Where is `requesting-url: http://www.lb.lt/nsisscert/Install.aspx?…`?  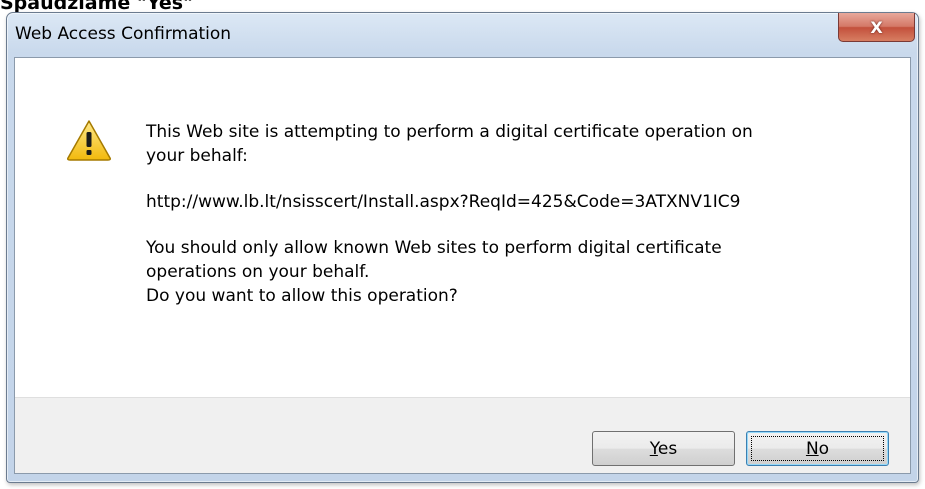 requesting-url: http://www.lb.lt/nsisscert/Install.aspx?… is located at coordinates (443, 202).